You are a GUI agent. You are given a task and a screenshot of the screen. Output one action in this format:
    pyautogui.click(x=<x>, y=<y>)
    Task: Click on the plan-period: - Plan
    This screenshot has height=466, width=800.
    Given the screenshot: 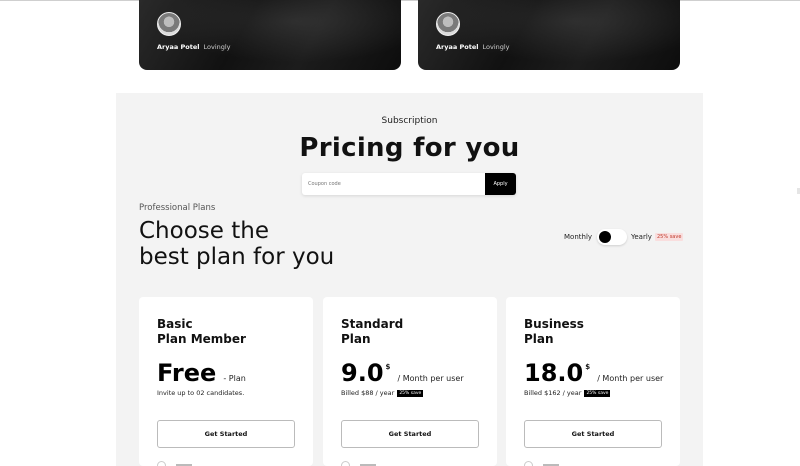 What is the action you would take?
    pyautogui.click(x=234, y=378)
    